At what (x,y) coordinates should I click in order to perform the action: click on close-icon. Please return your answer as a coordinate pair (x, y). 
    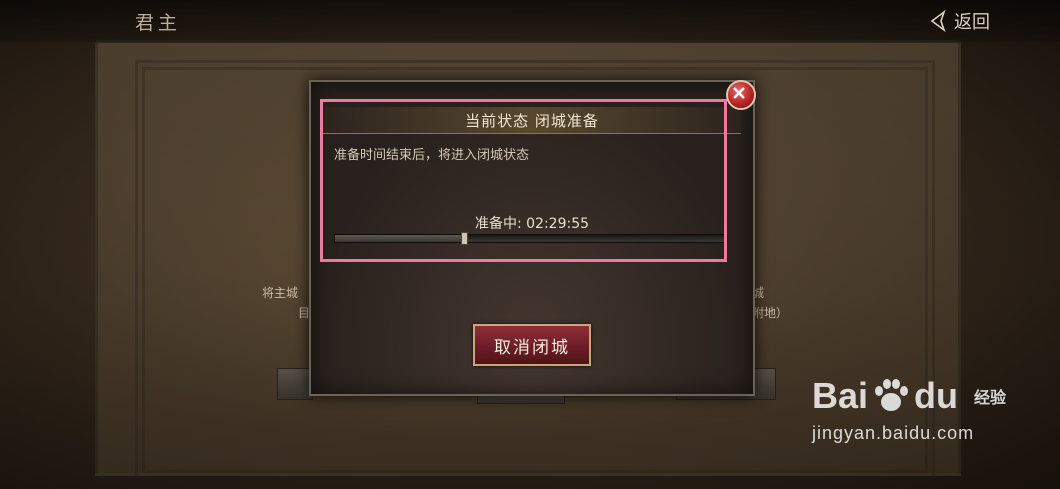
    Looking at the image, I should click on (739, 93).